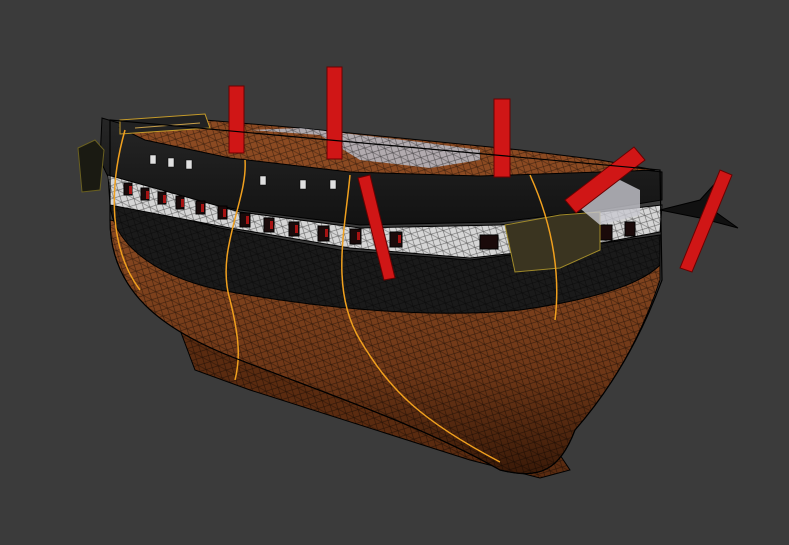  I want to click on fore-mast, so click(502, 138).